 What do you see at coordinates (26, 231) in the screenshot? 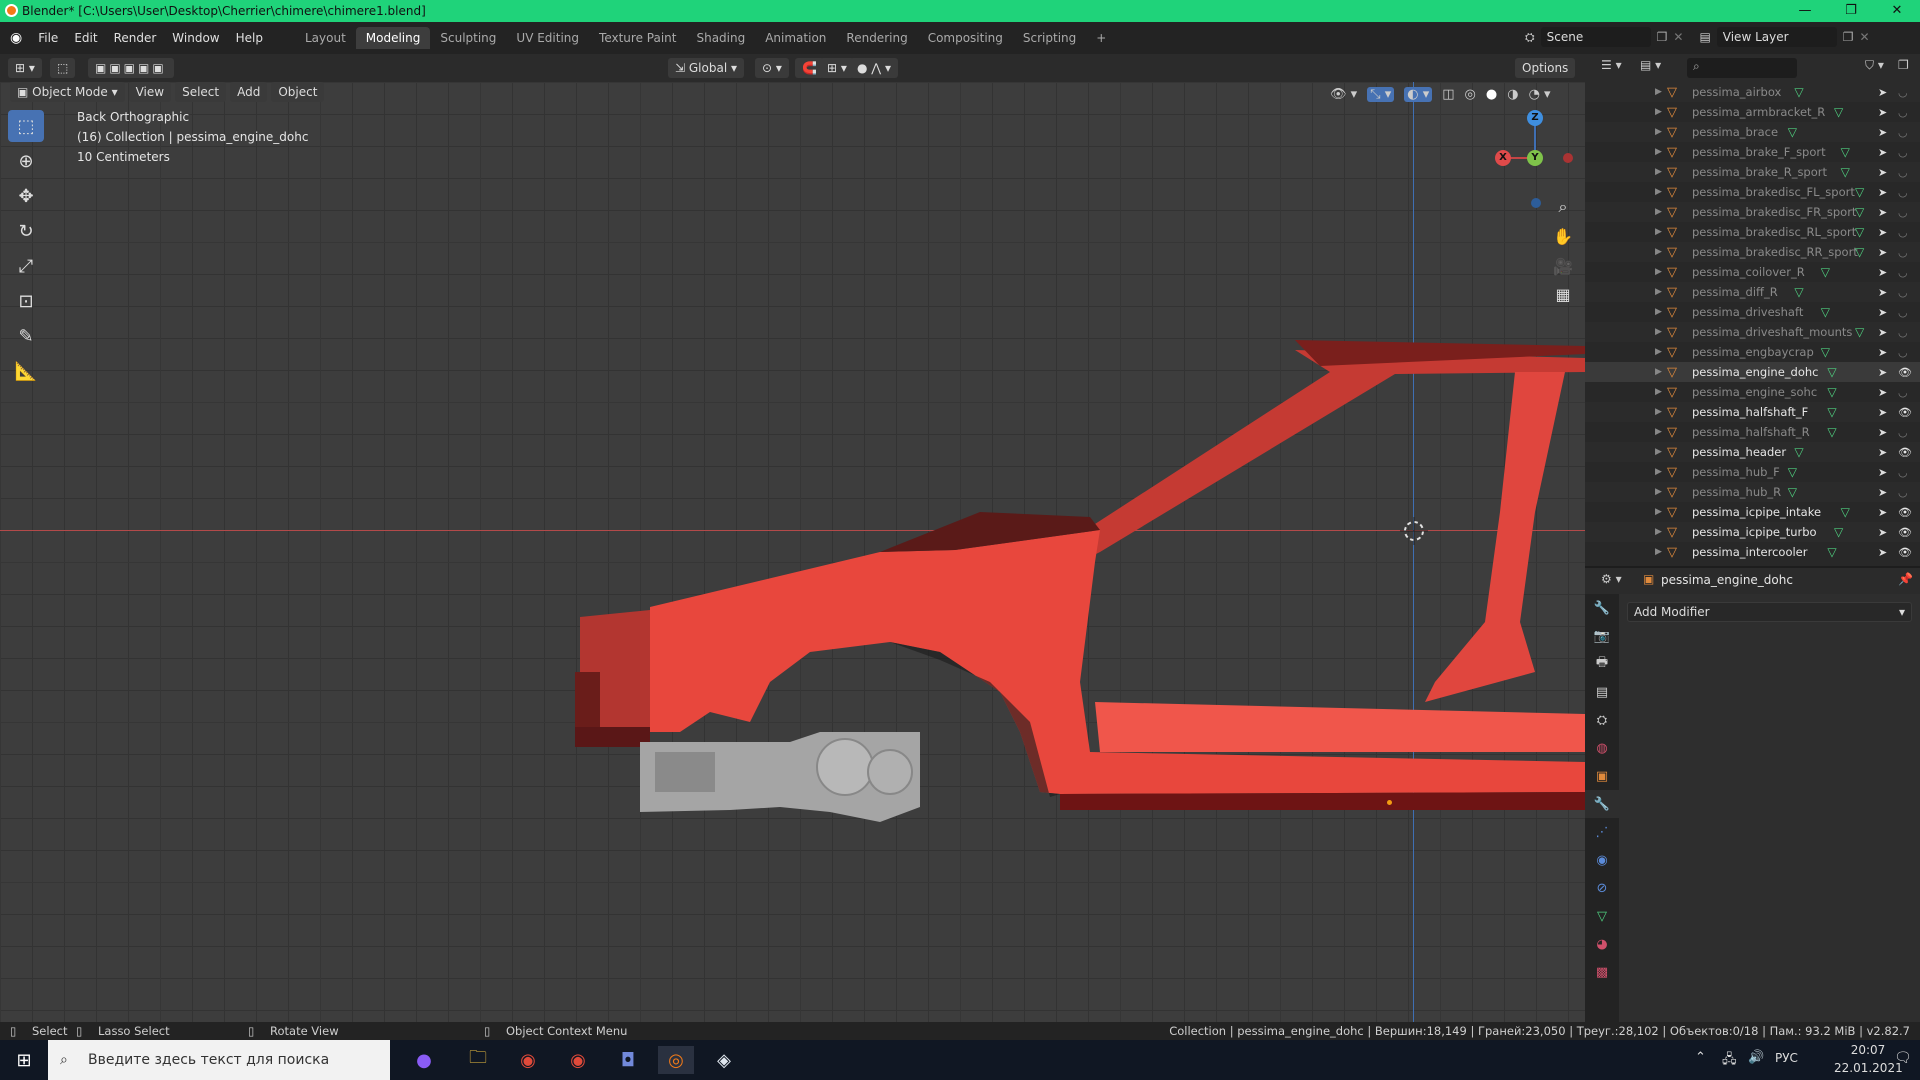
I see `rotate-tool-icon: ↻` at bounding box center [26, 231].